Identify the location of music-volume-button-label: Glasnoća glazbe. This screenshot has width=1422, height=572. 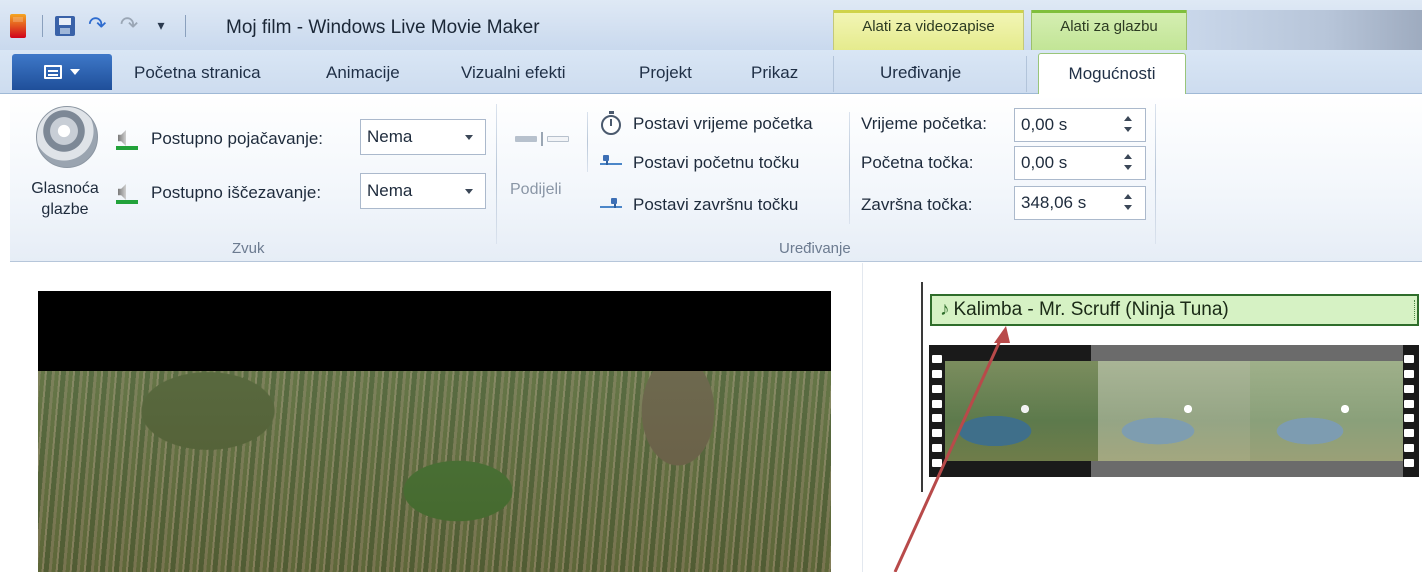
(65, 199).